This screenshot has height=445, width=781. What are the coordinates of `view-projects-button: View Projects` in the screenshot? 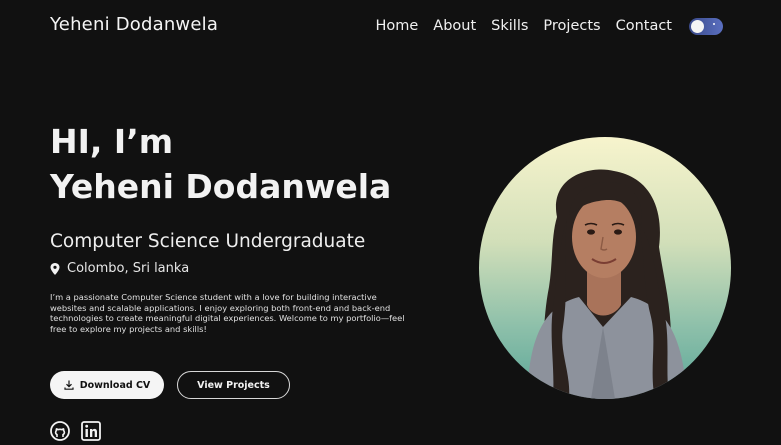 It's located at (233, 385).